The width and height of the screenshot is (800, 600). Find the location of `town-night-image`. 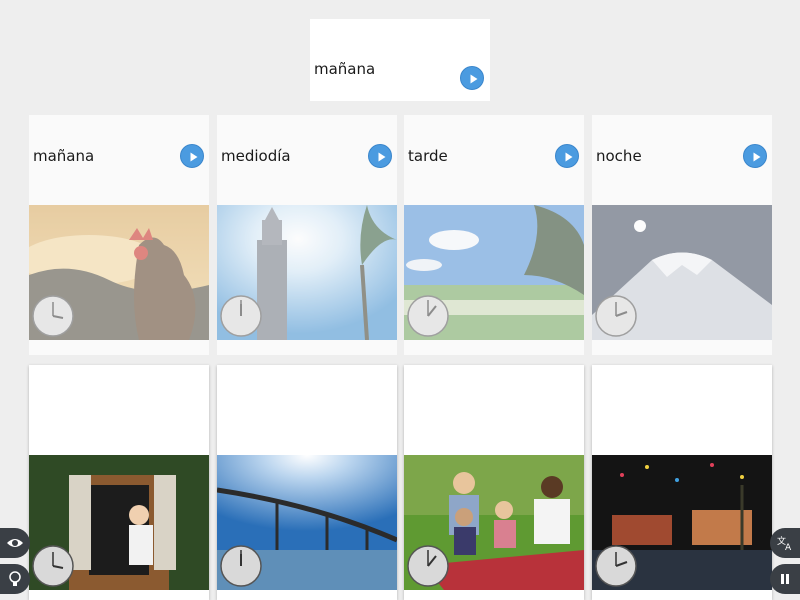

town-night-image is located at coordinates (682, 522).